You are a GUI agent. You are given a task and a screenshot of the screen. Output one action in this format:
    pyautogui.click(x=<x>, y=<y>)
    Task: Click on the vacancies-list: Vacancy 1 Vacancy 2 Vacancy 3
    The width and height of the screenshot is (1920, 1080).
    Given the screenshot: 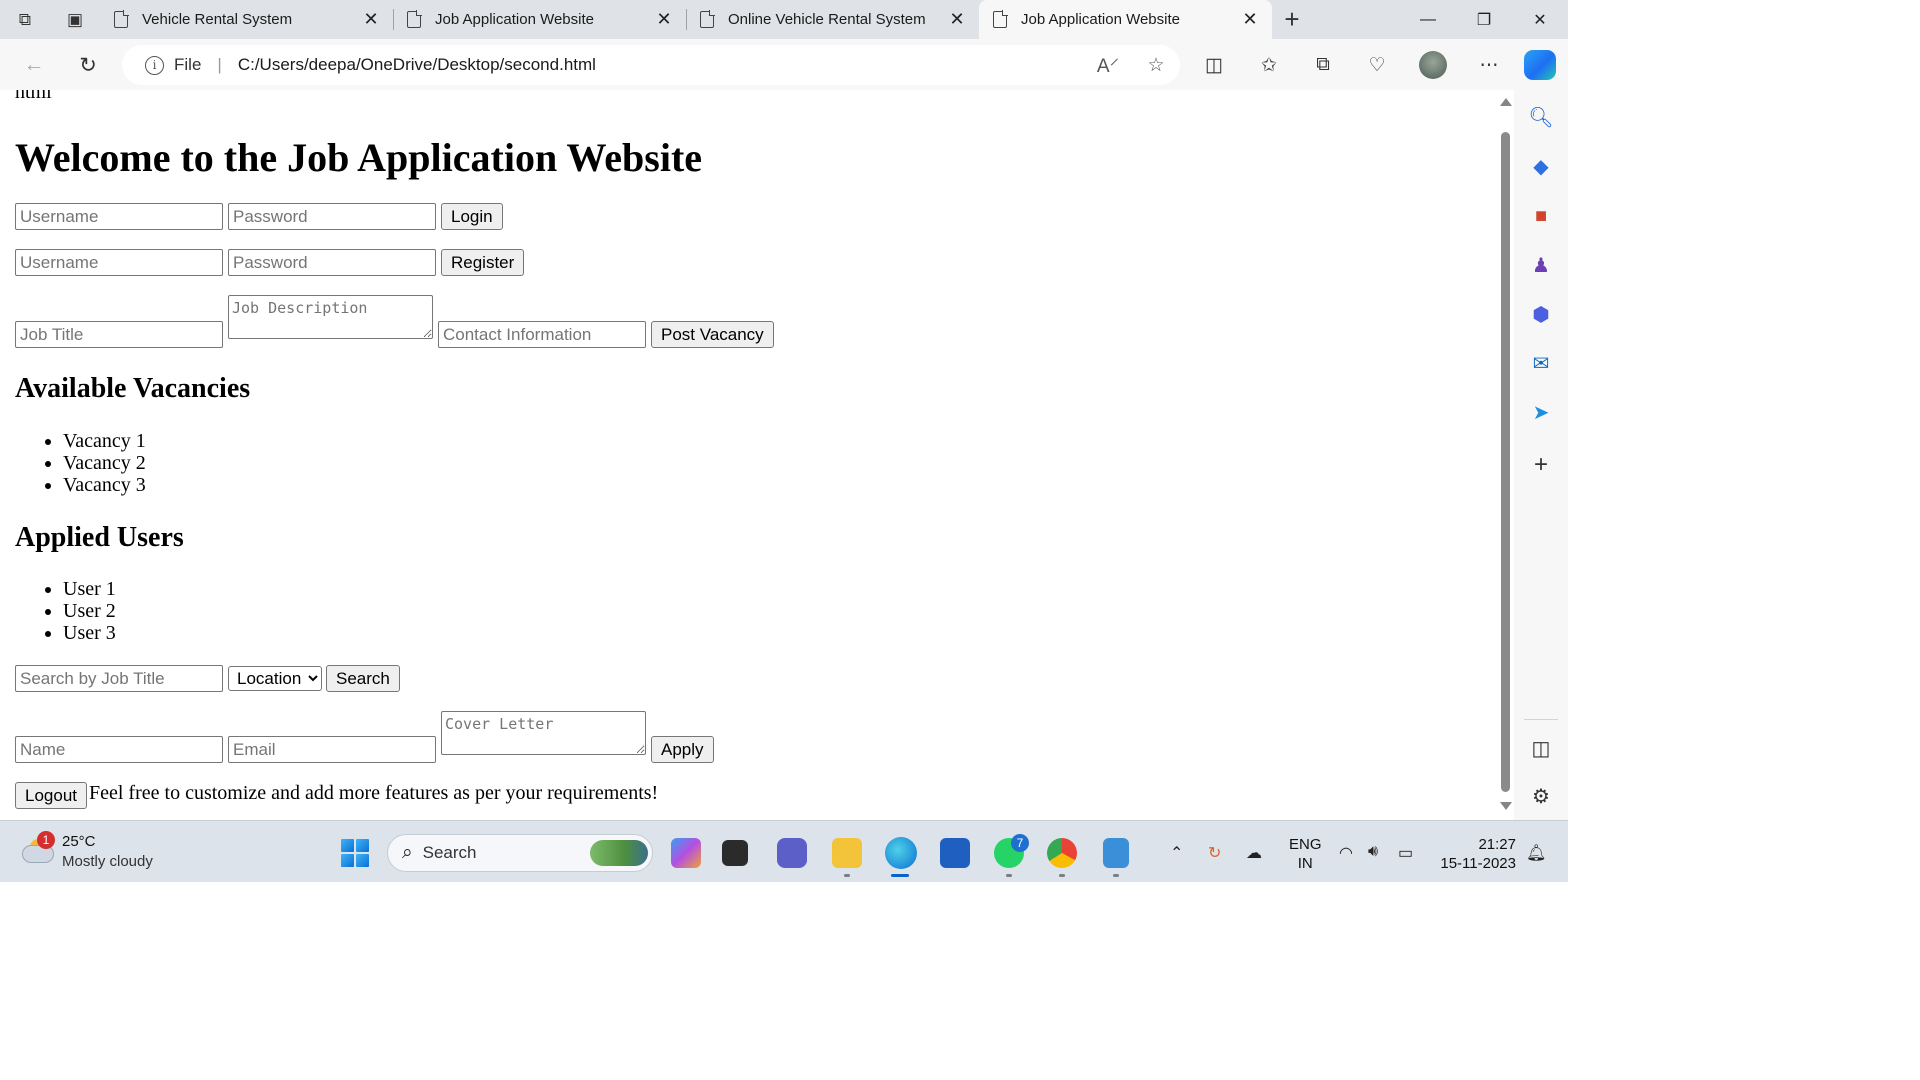 What is the action you would take?
    pyautogui.click(x=80, y=463)
    